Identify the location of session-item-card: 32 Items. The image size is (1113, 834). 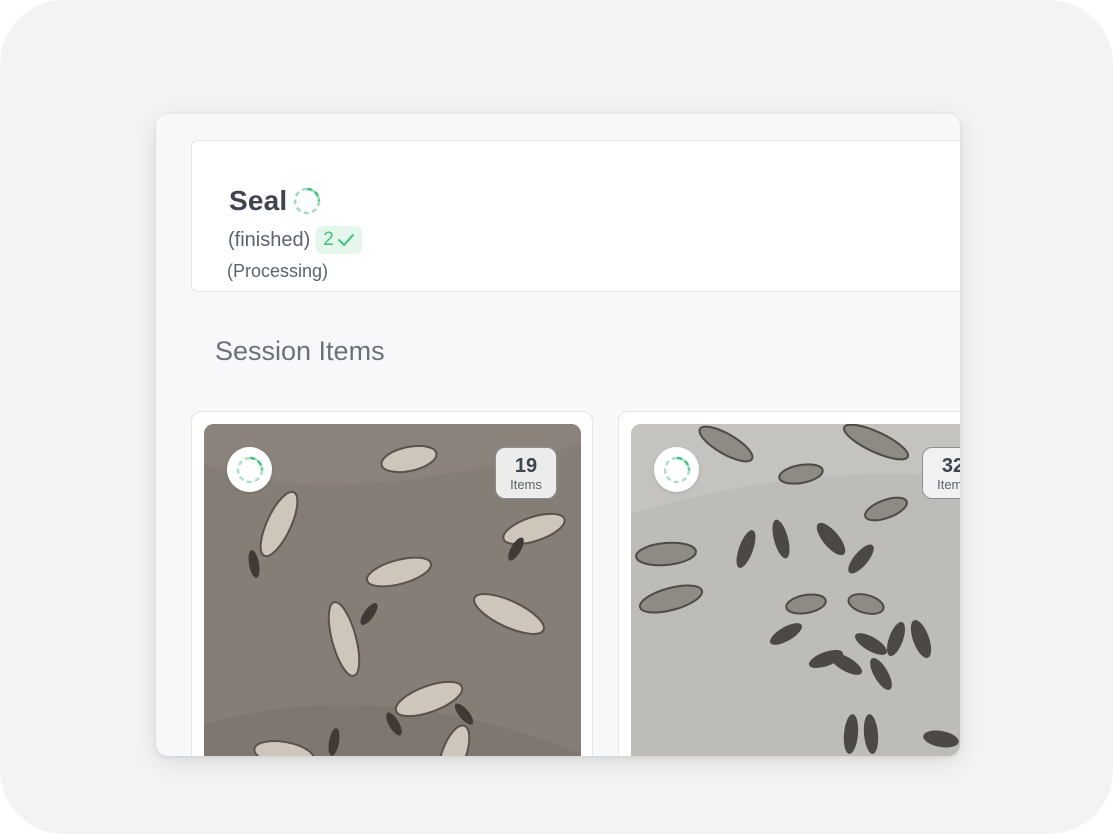
(789, 583).